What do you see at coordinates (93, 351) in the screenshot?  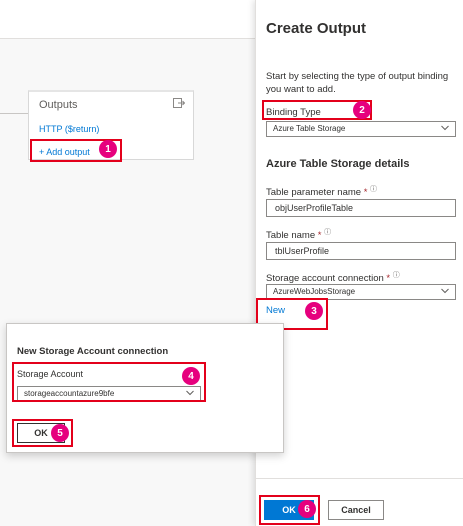 I see `dialog-title: New Storage Account connection` at bounding box center [93, 351].